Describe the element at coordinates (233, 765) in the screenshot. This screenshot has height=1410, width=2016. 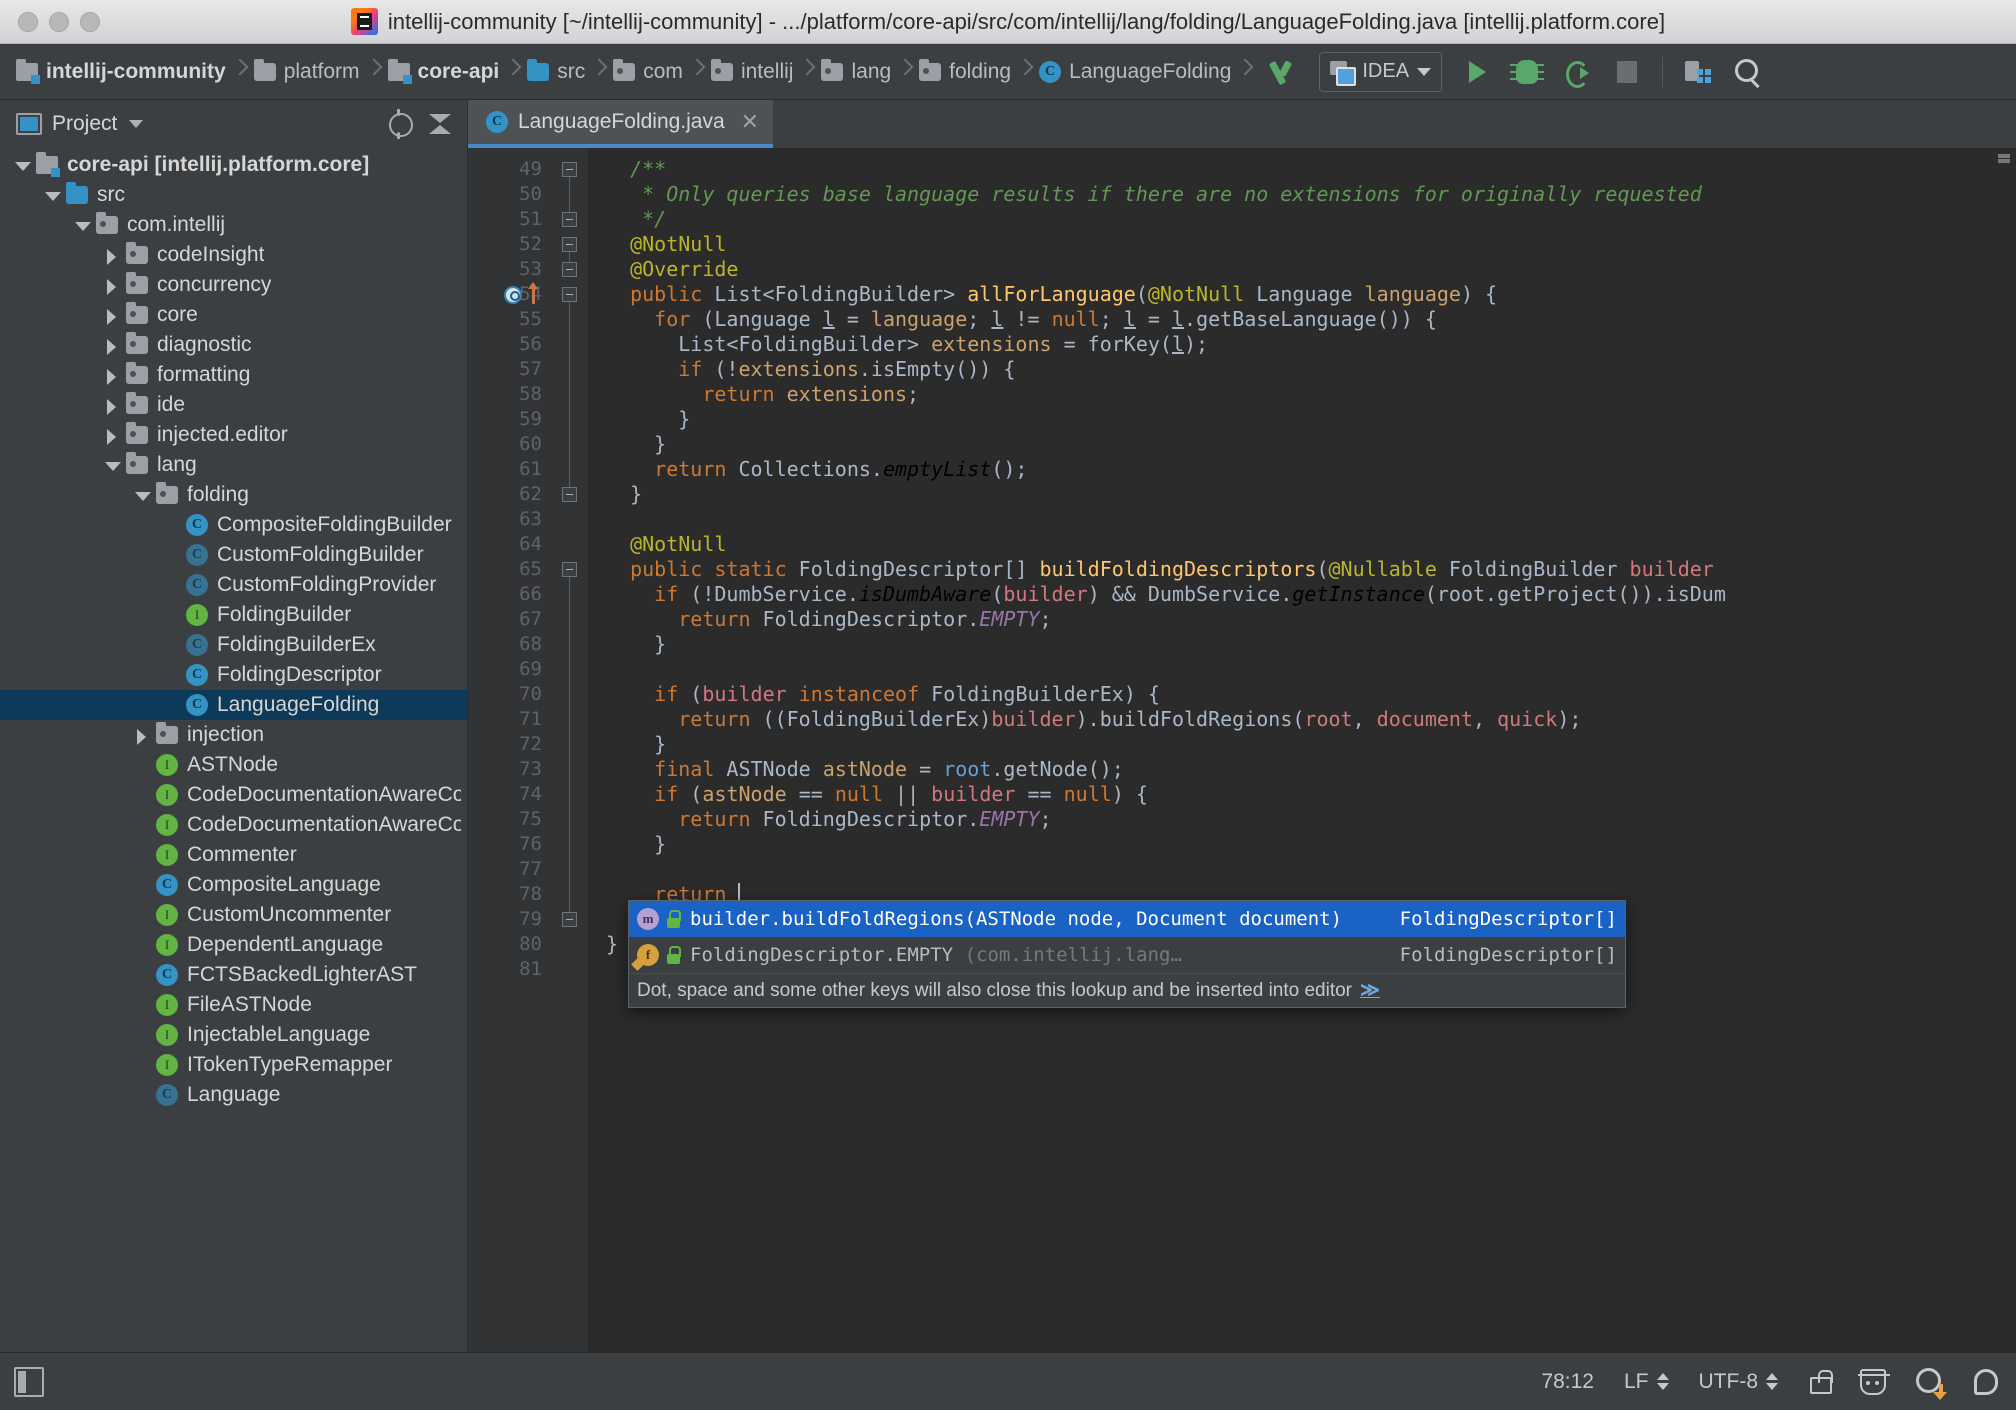
I see `tree-item-astnode: I ASTNode` at that location.